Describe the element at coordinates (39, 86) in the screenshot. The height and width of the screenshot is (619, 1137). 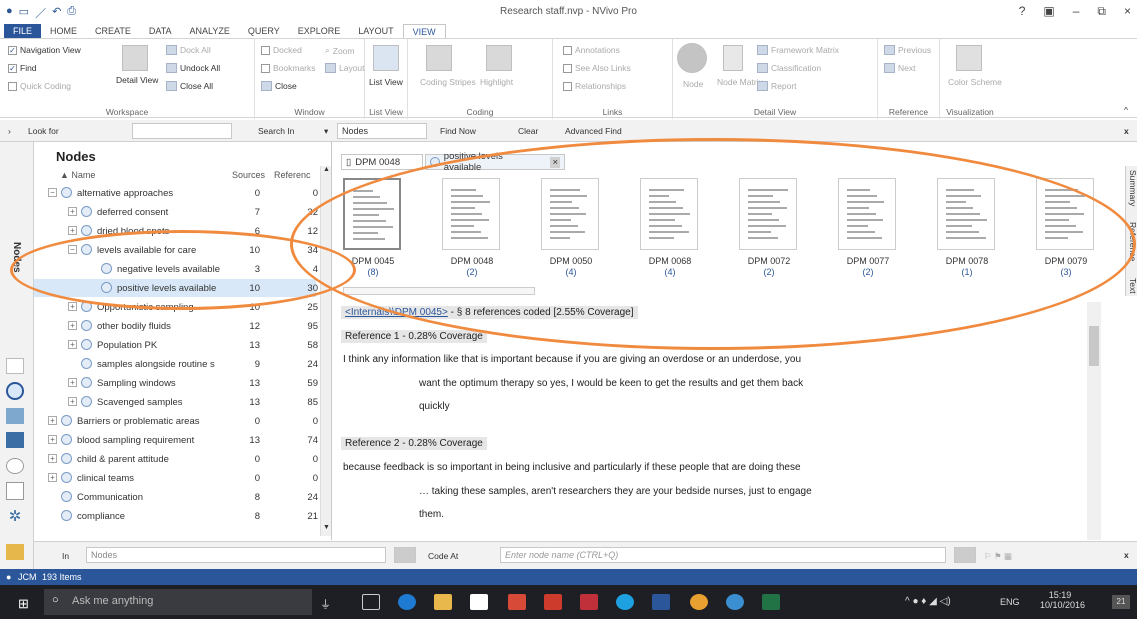
I see `quick-coding-toggle: Quick Coding` at that location.